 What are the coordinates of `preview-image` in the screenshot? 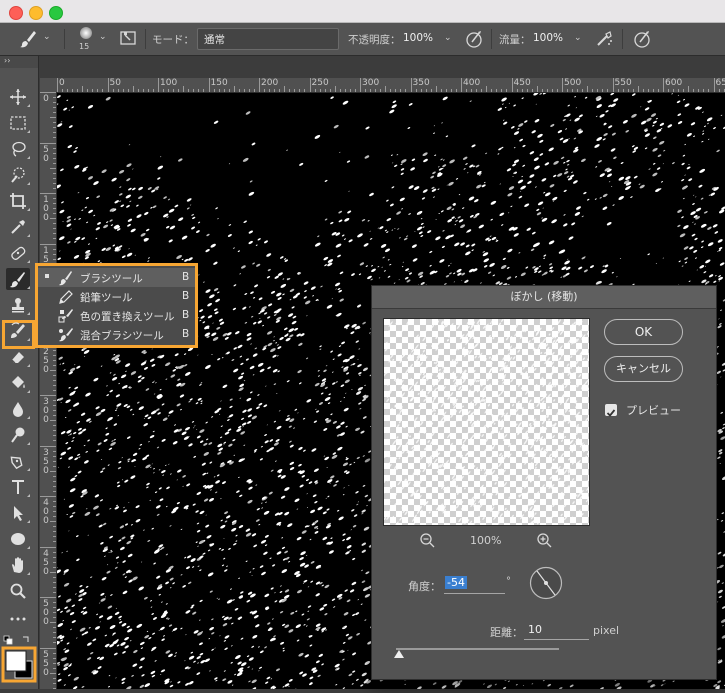 It's located at (486, 422).